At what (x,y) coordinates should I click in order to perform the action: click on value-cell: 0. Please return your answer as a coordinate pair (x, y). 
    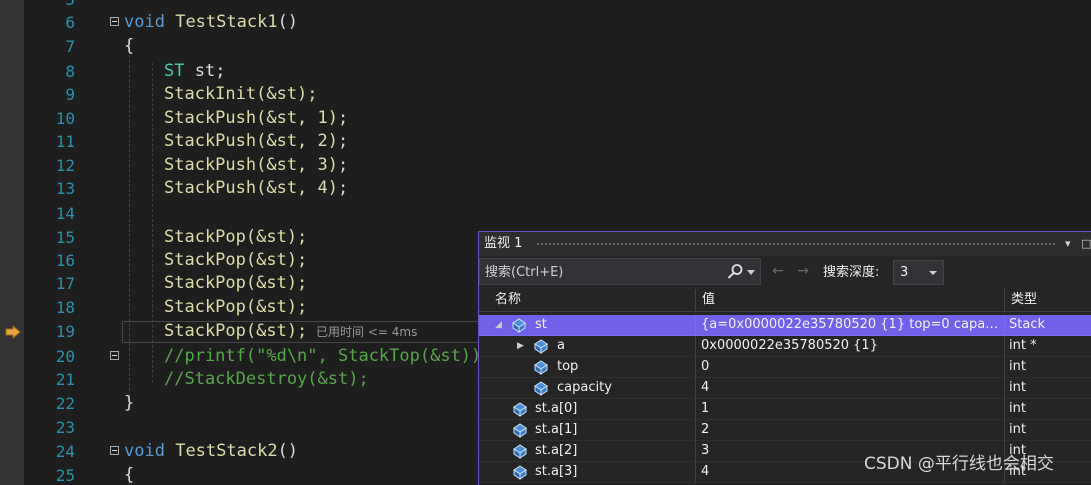
    Looking at the image, I should click on (850, 367).